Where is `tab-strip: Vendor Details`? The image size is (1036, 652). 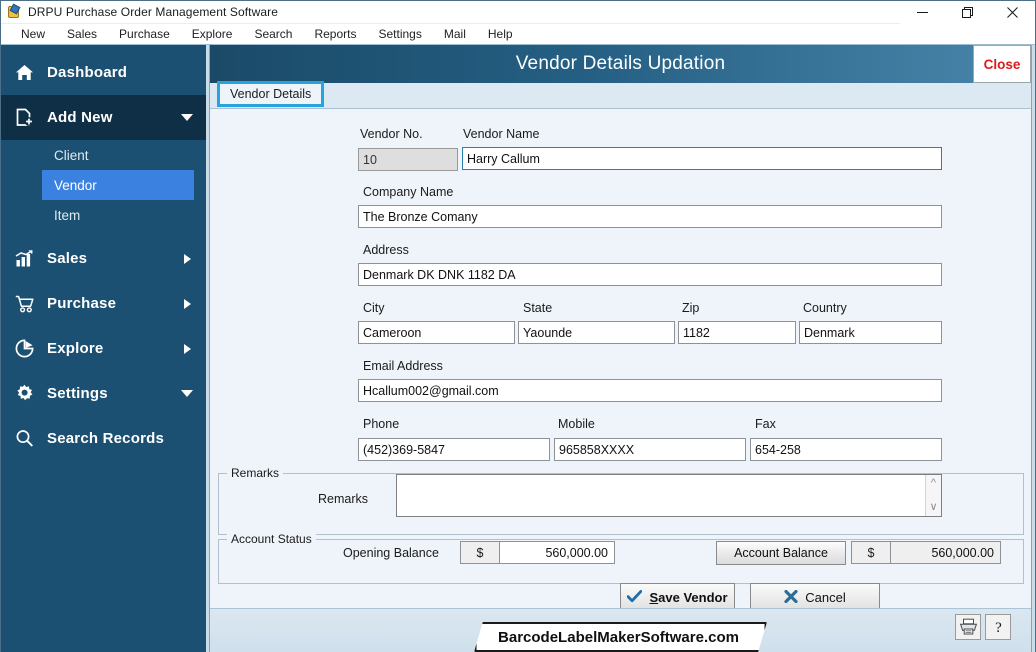
tab-strip: Vendor Details is located at coordinates (620, 95).